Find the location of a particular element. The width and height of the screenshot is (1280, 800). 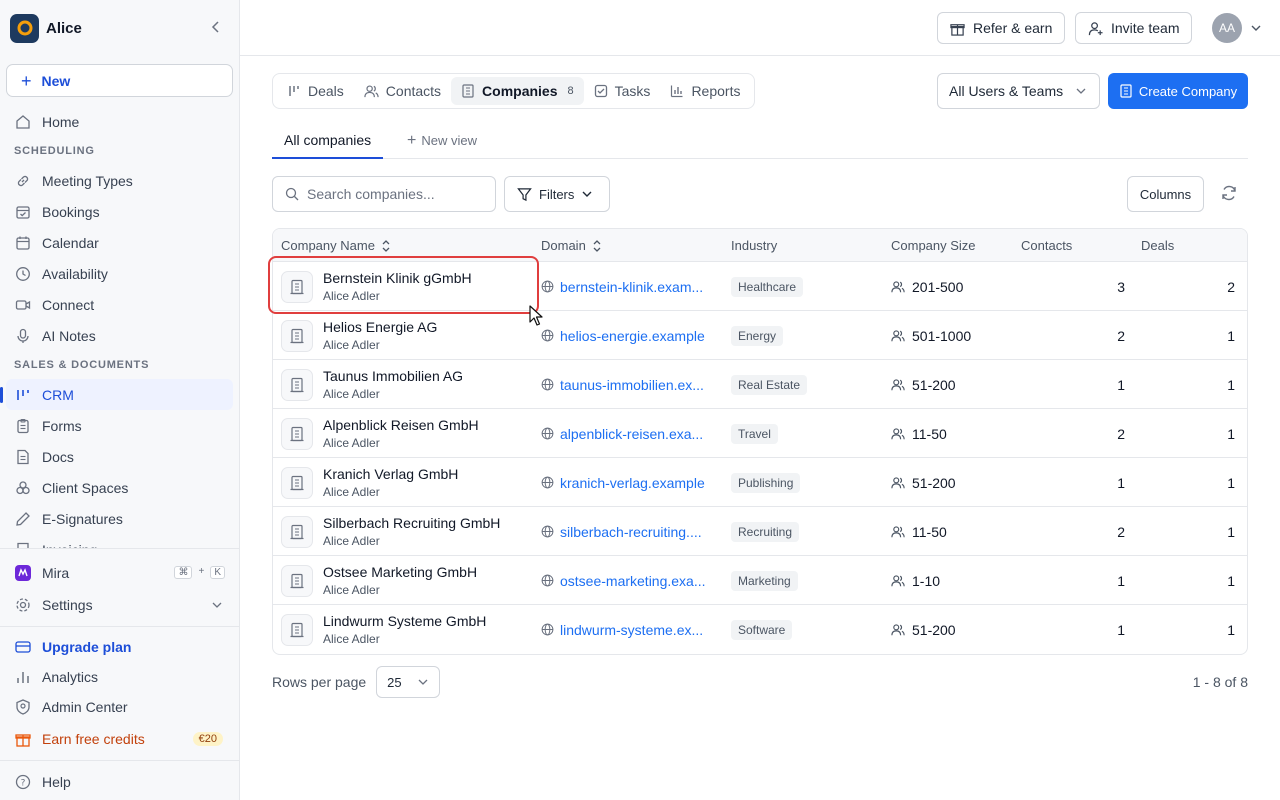

column-header-company-name: Company Name is located at coordinates (336, 245).